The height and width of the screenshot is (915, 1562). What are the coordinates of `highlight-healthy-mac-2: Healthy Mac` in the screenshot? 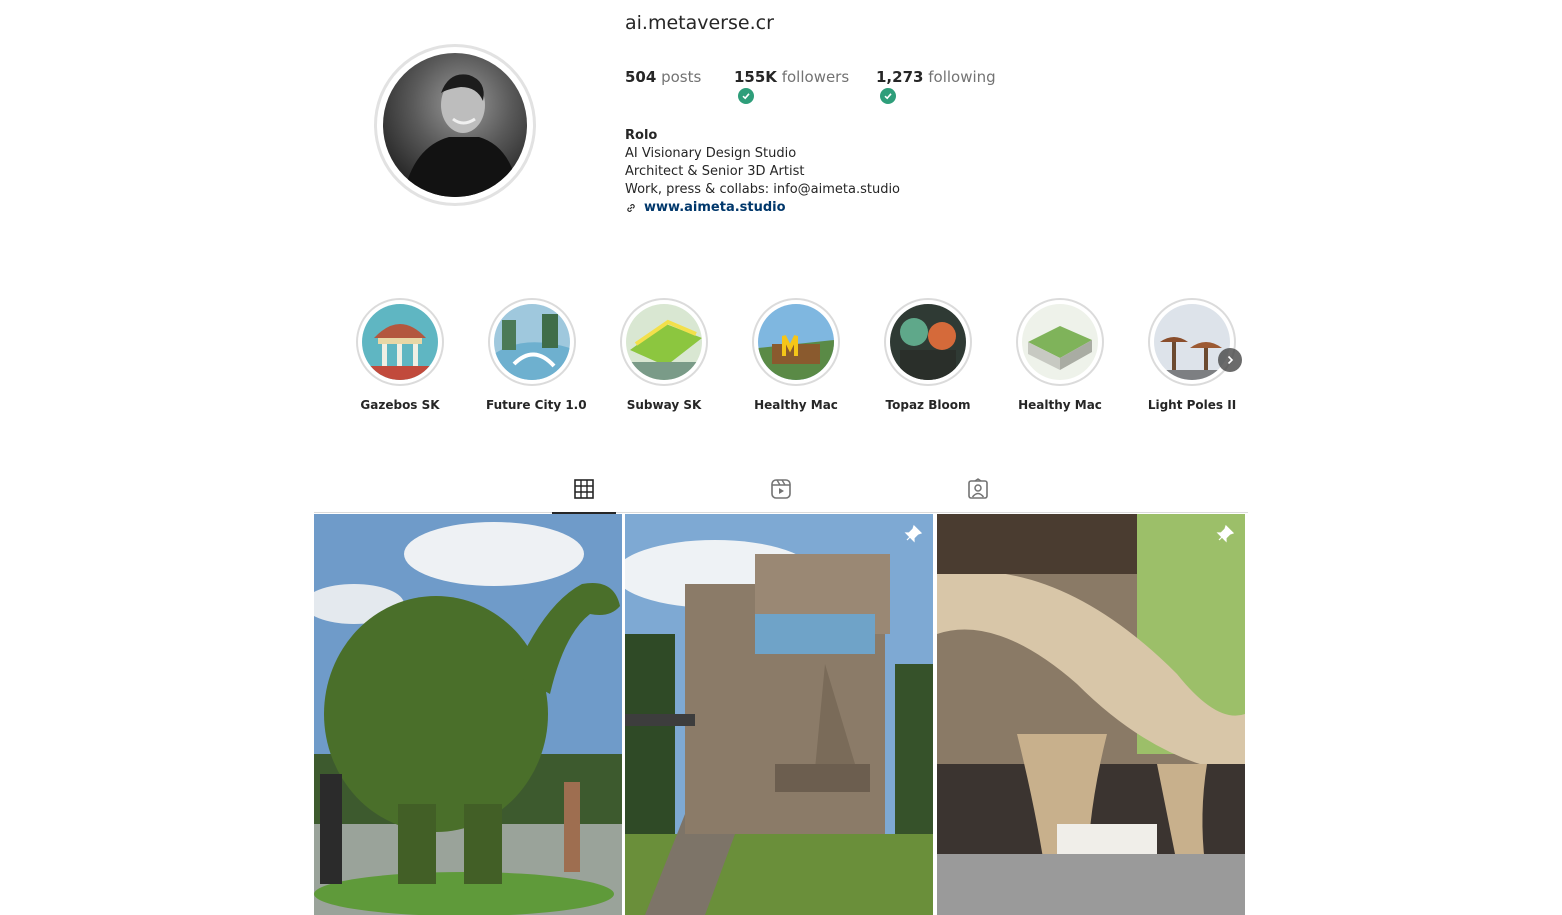 It's located at (1060, 355).